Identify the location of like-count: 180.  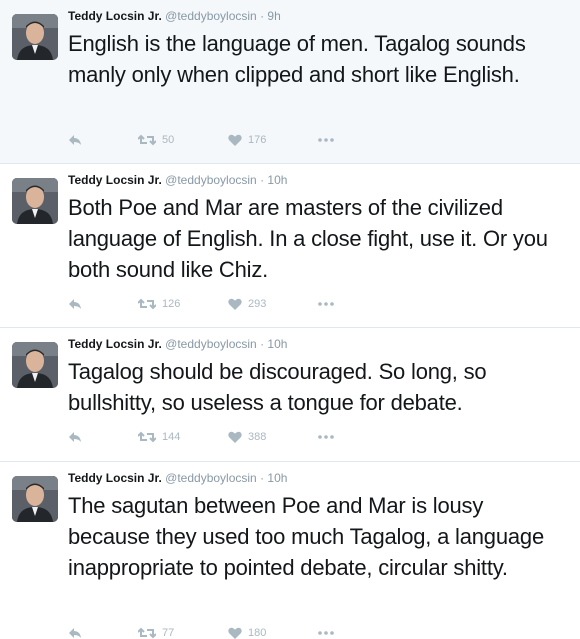
(257, 633).